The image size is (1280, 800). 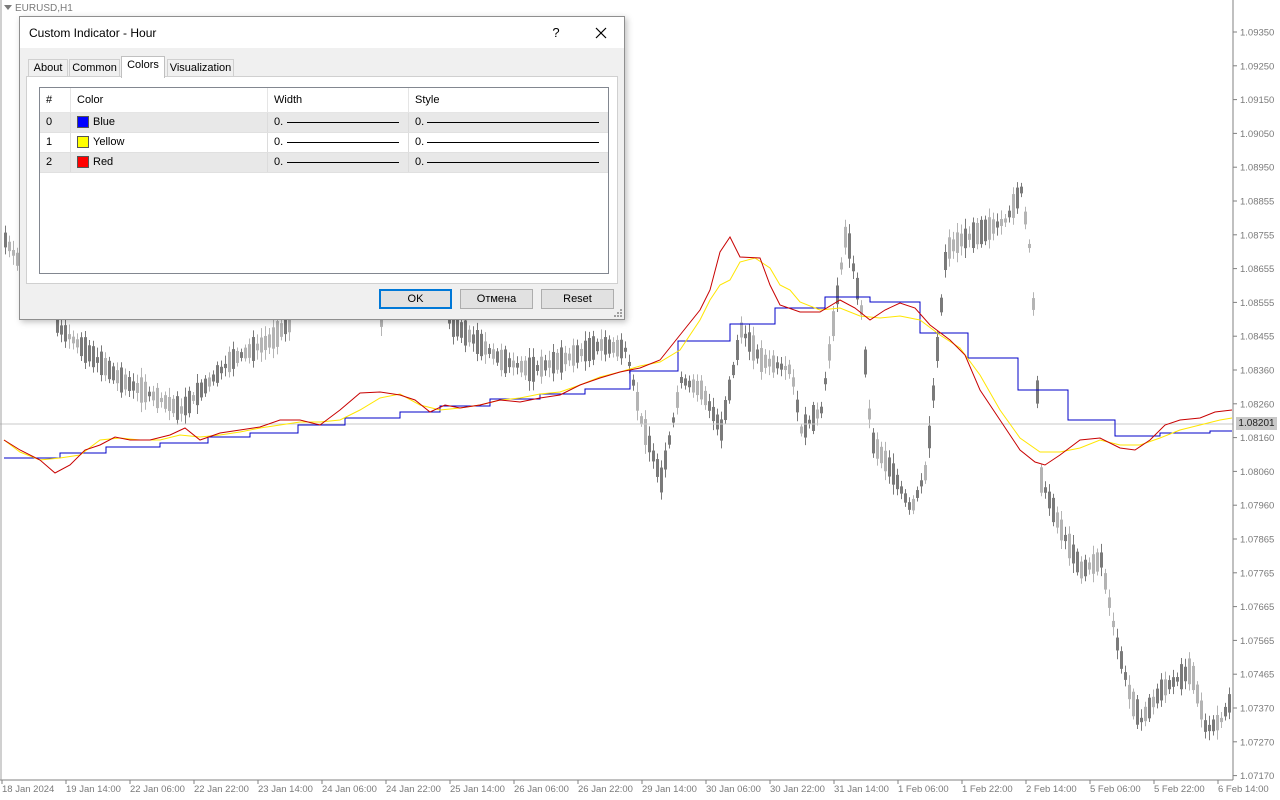 I want to click on tab-colors: Colors, so click(x=143, y=67).